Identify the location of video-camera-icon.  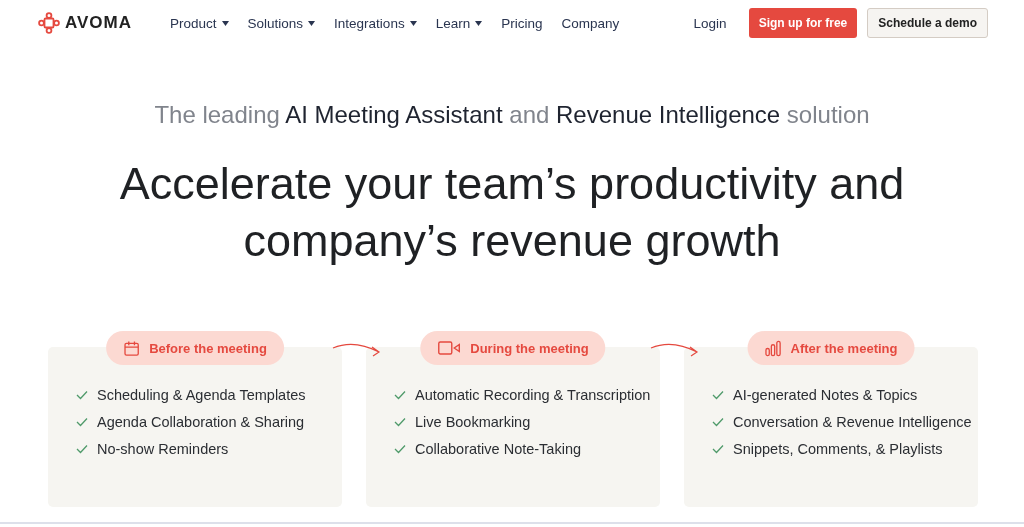
(449, 348).